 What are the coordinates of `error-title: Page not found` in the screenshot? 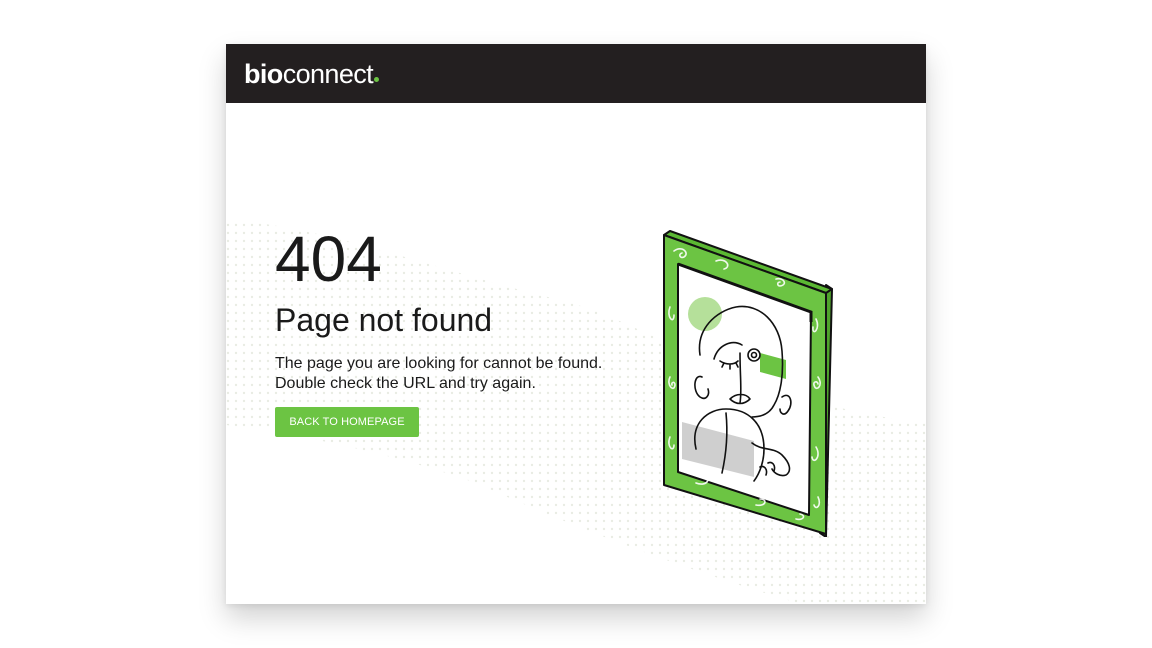 It's located at (384, 320).